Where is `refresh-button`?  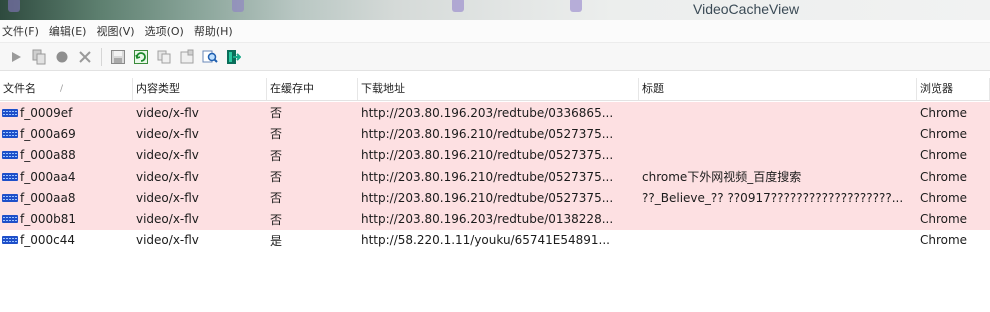 refresh-button is located at coordinates (141, 57).